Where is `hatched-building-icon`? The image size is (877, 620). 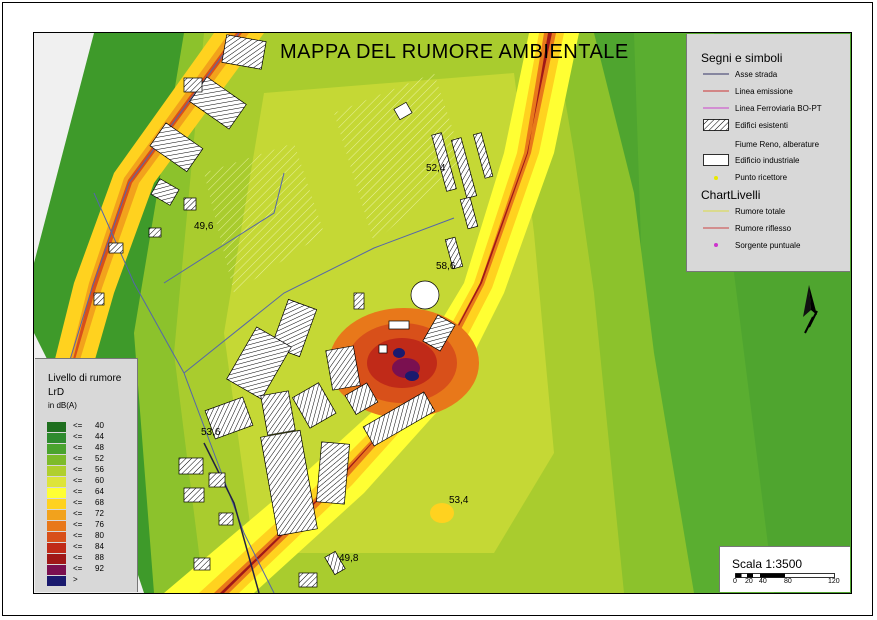
hatched-building-icon is located at coordinates (716, 125).